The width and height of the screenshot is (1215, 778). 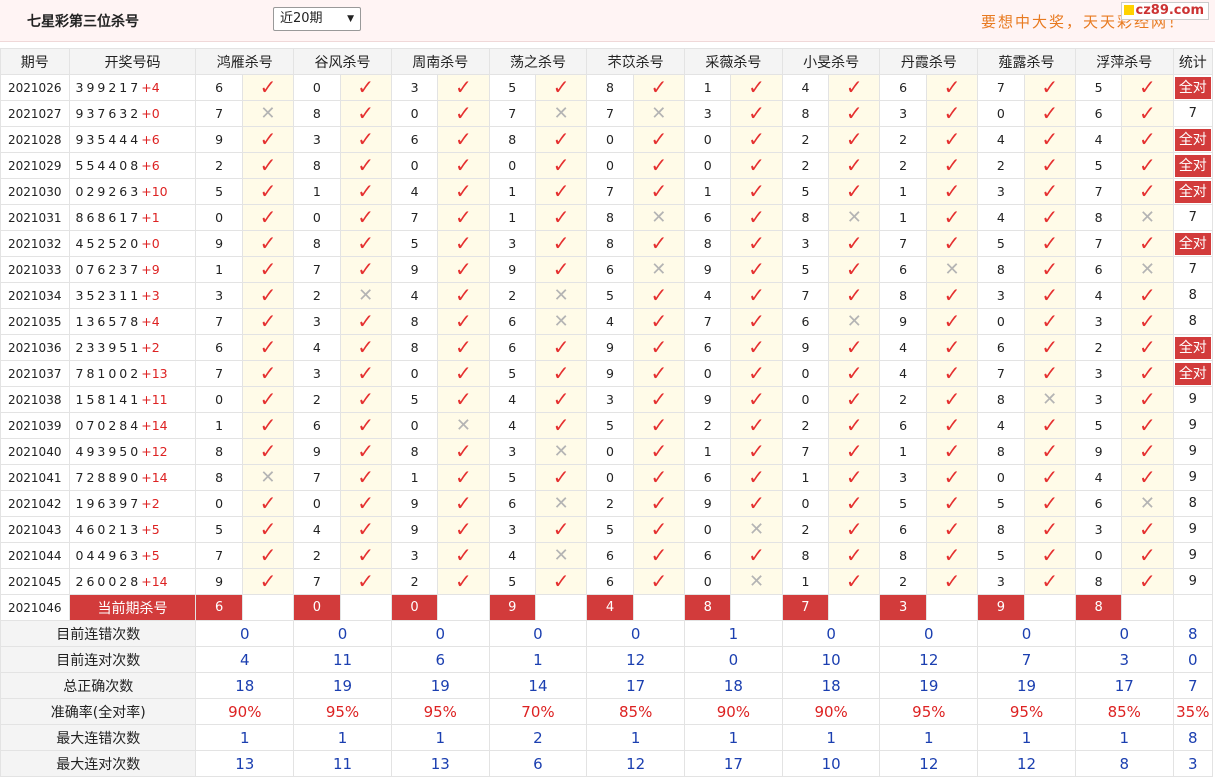 I want to click on col-stat: 统计, so click(x=1193, y=61).